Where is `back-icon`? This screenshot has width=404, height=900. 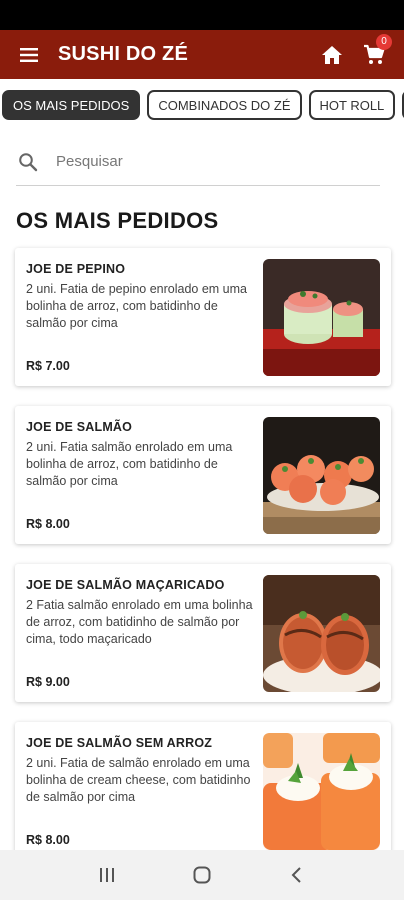
back-icon is located at coordinates (296, 875).